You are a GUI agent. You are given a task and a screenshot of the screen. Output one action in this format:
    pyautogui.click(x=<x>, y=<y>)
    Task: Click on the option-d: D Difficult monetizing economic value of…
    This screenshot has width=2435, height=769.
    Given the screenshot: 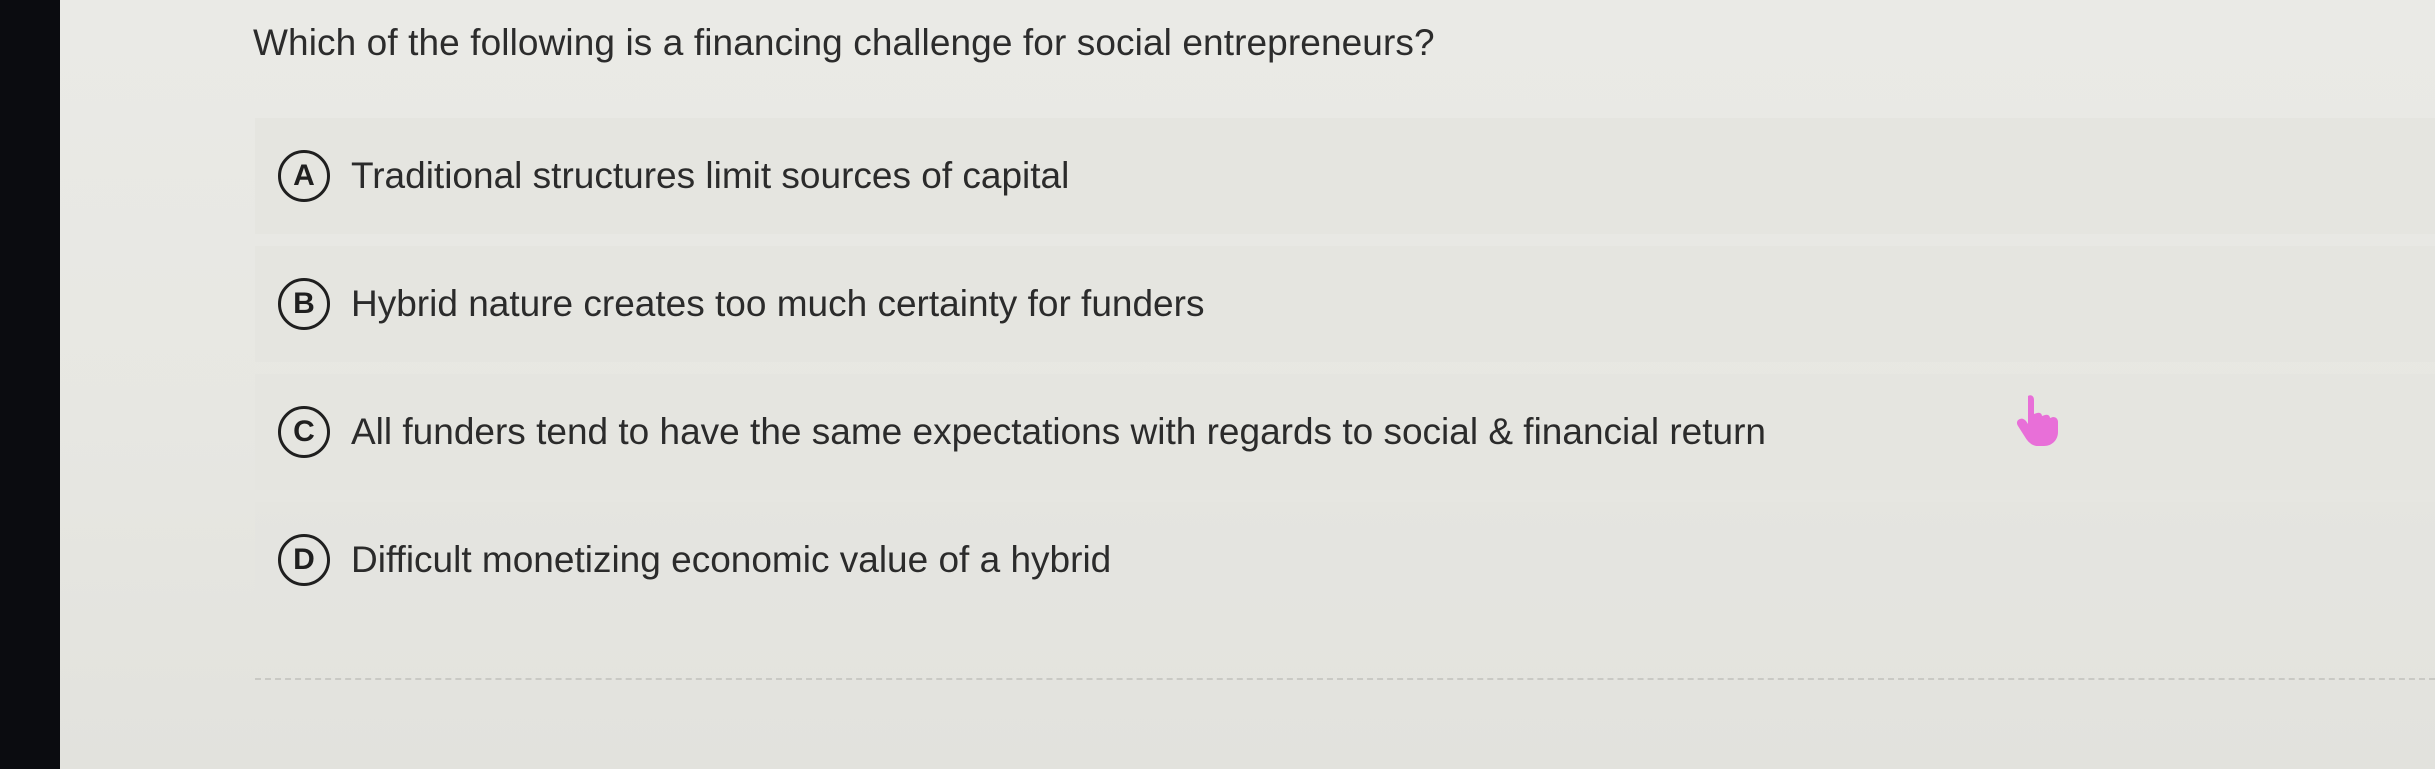 What is the action you would take?
    pyautogui.click(x=1345, y=560)
    